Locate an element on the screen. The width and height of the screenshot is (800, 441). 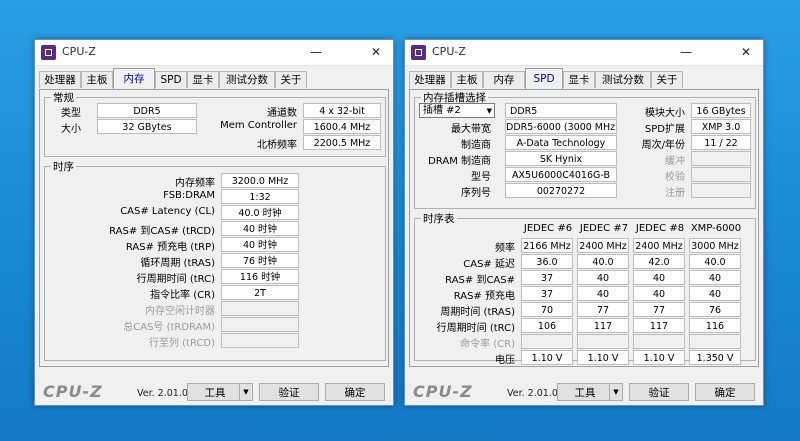
table-row-label: 命令率 (CR) is located at coordinates (487, 344).